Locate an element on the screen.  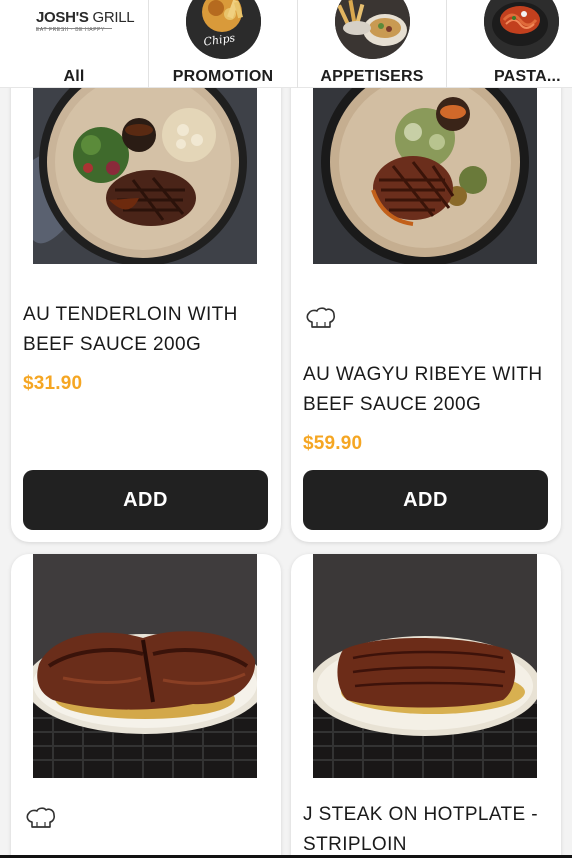
category-promotion: Fish Chips PROMOTION is located at coordinates (223, 44).